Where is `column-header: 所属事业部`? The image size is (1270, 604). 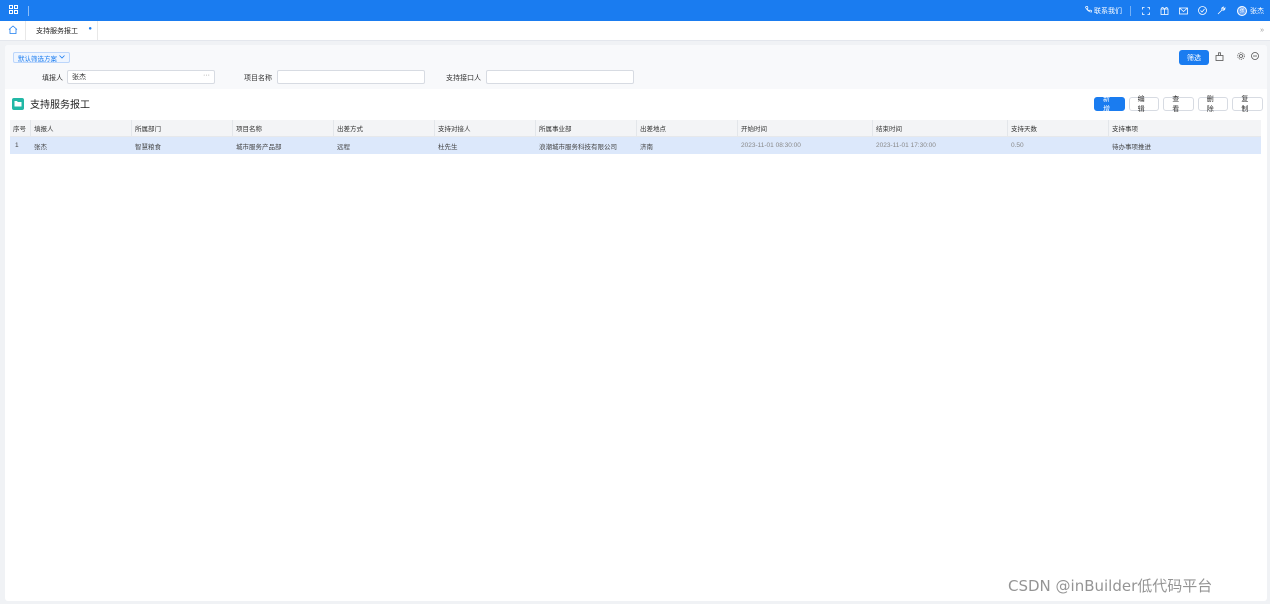
column-header: 所属事业部 is located at coordinates (586, 128).